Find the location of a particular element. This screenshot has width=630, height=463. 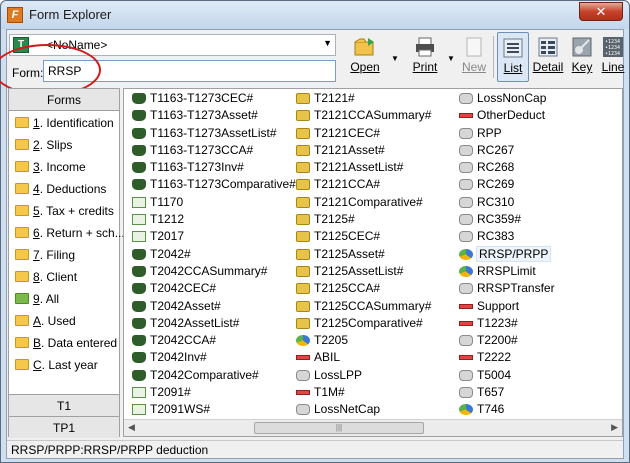

car-icon is located at coordinates (139, 133).